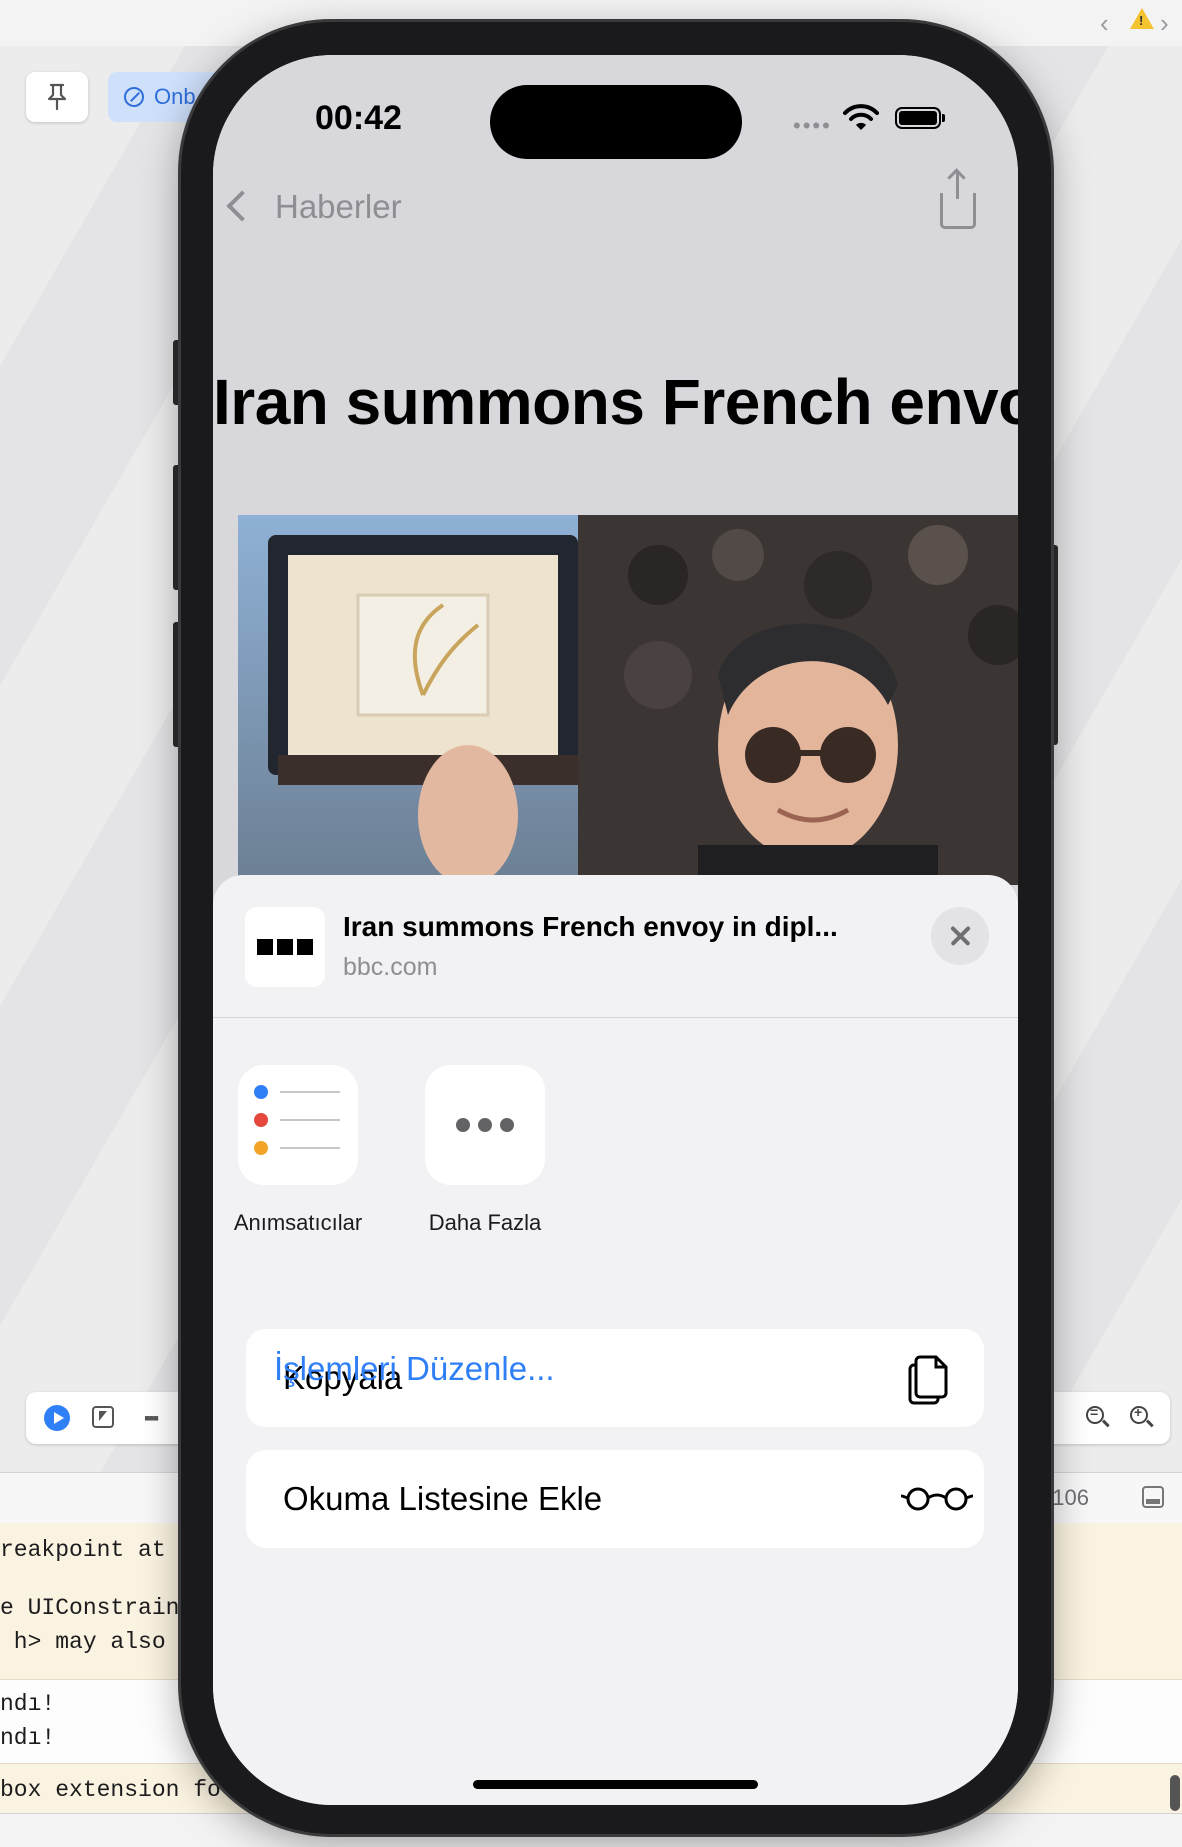 The height and width of the screenshot is (1847, 1182). Describe the element at coordinates (90, 1608) in the screenshot. I see `console-line: e UIConstrain` at that location.